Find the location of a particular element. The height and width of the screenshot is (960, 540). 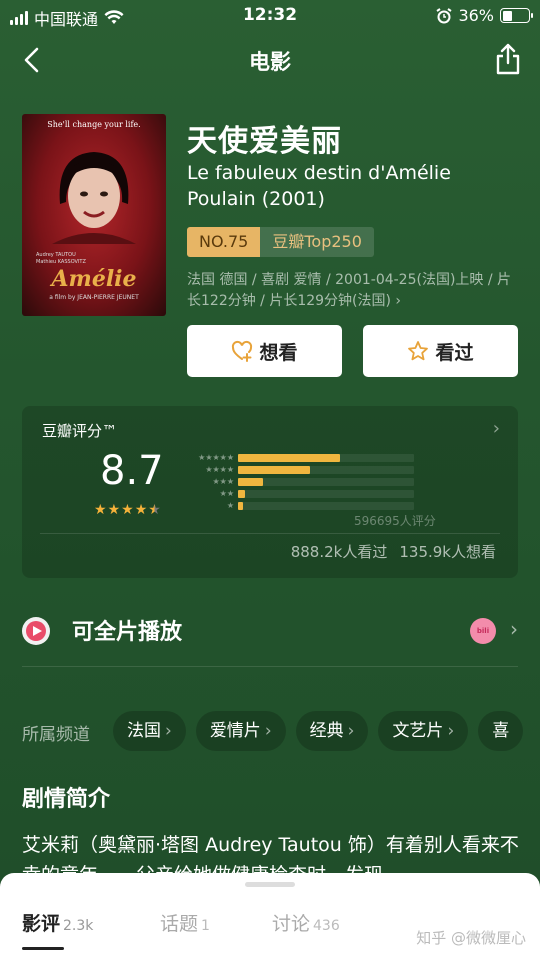

active-tab-indicator is located at coordinates (43, 948).